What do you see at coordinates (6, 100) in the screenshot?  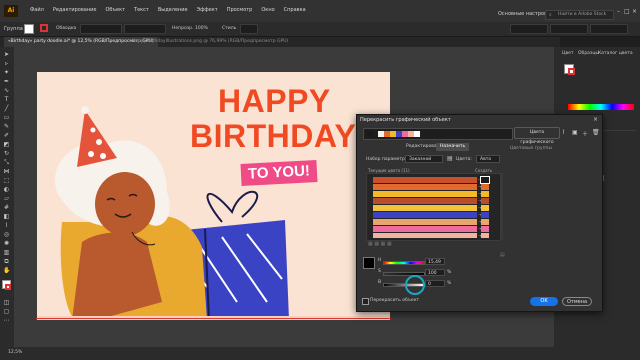 I see `type-tool-icon: T` at bounding box center [6, 100].